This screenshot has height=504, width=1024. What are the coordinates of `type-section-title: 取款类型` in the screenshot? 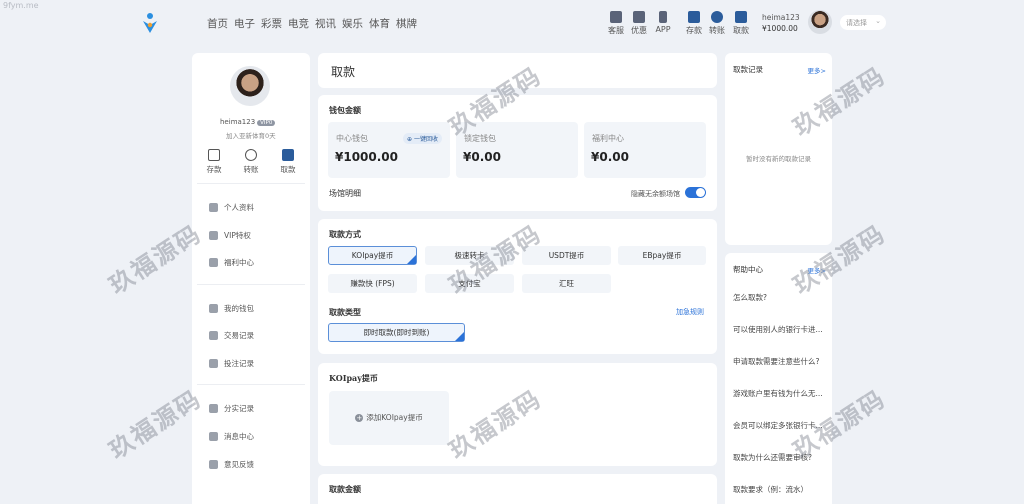 It's located at (345, 312).